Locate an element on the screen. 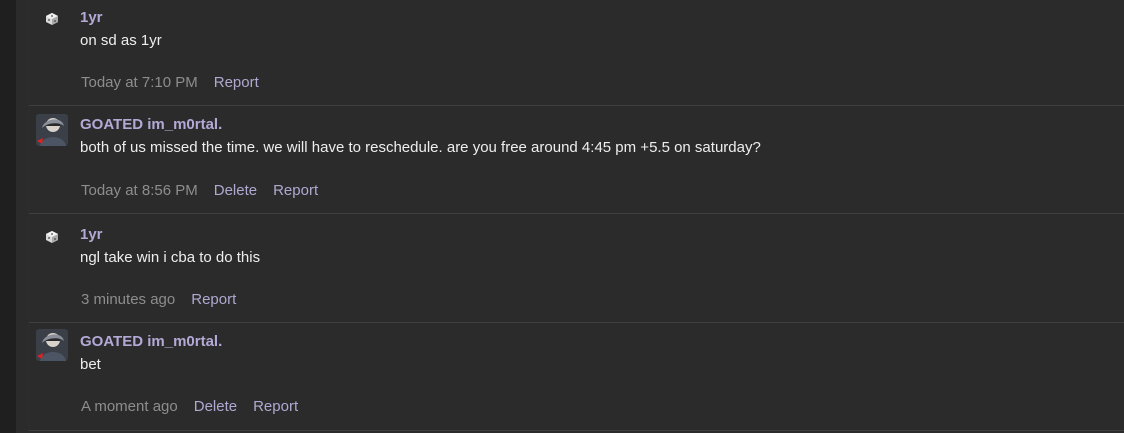 This screenshot has width=1124, height=433. left-gutter is located at coordinates (8, 216).